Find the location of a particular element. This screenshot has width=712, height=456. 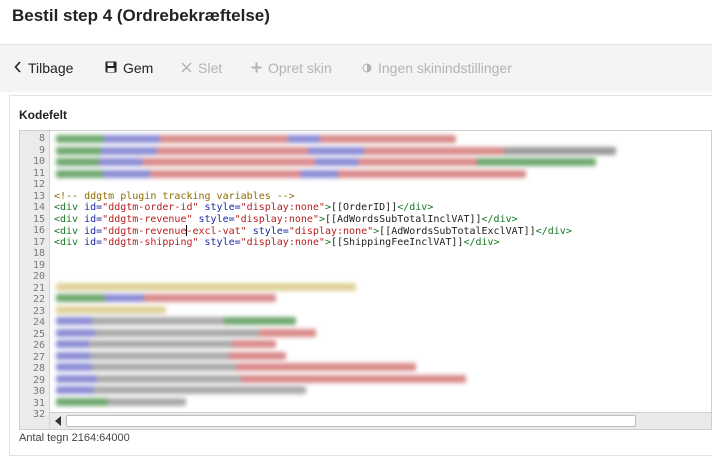

line-number: 19 is located at coordinates (38, 265).